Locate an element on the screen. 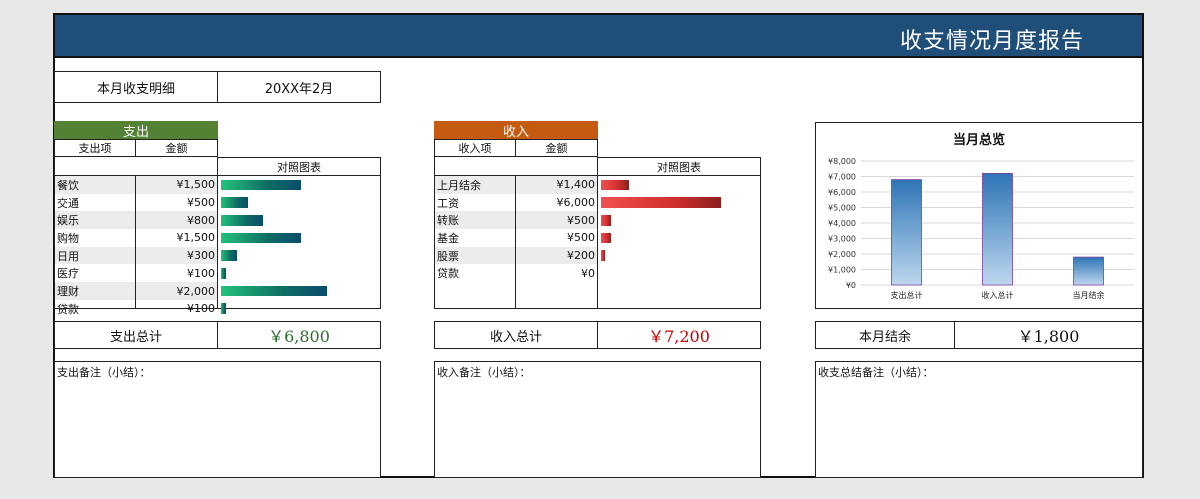 The height and width of the screenshot is (499, 1200). income-row-amount: ¥200 is located at coordinates (556, 255).